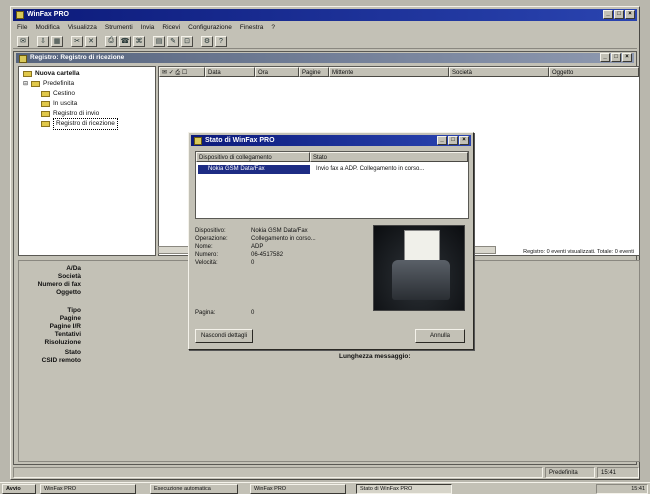  Describe the element at coordinates (253, 157) in the screenshot. I see `column-device: Dispositivo di collegamento` at that location.